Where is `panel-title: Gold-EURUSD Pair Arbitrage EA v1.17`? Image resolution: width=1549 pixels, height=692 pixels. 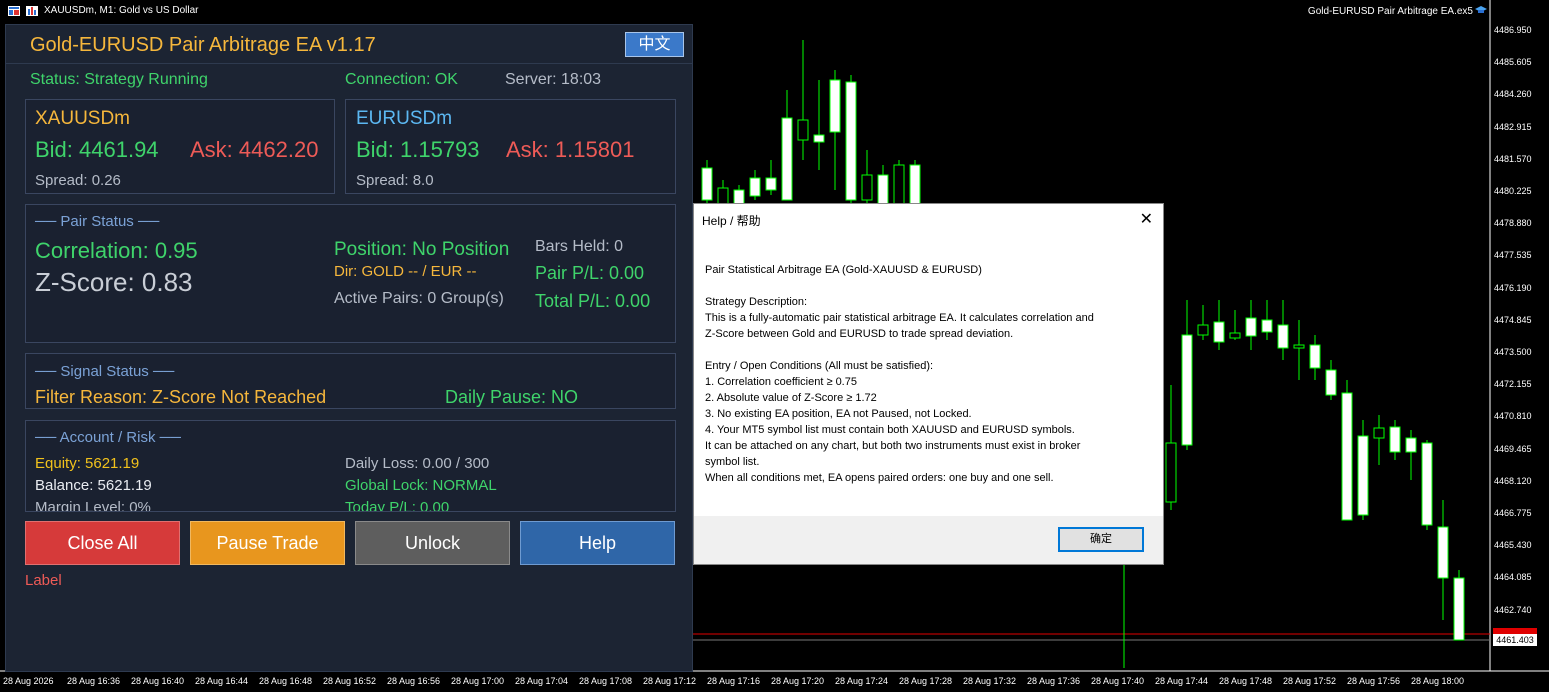 panel-title: Gold-EURUSD Pair Arbitrage EA v1.17 is located at coordinates (203, 45).